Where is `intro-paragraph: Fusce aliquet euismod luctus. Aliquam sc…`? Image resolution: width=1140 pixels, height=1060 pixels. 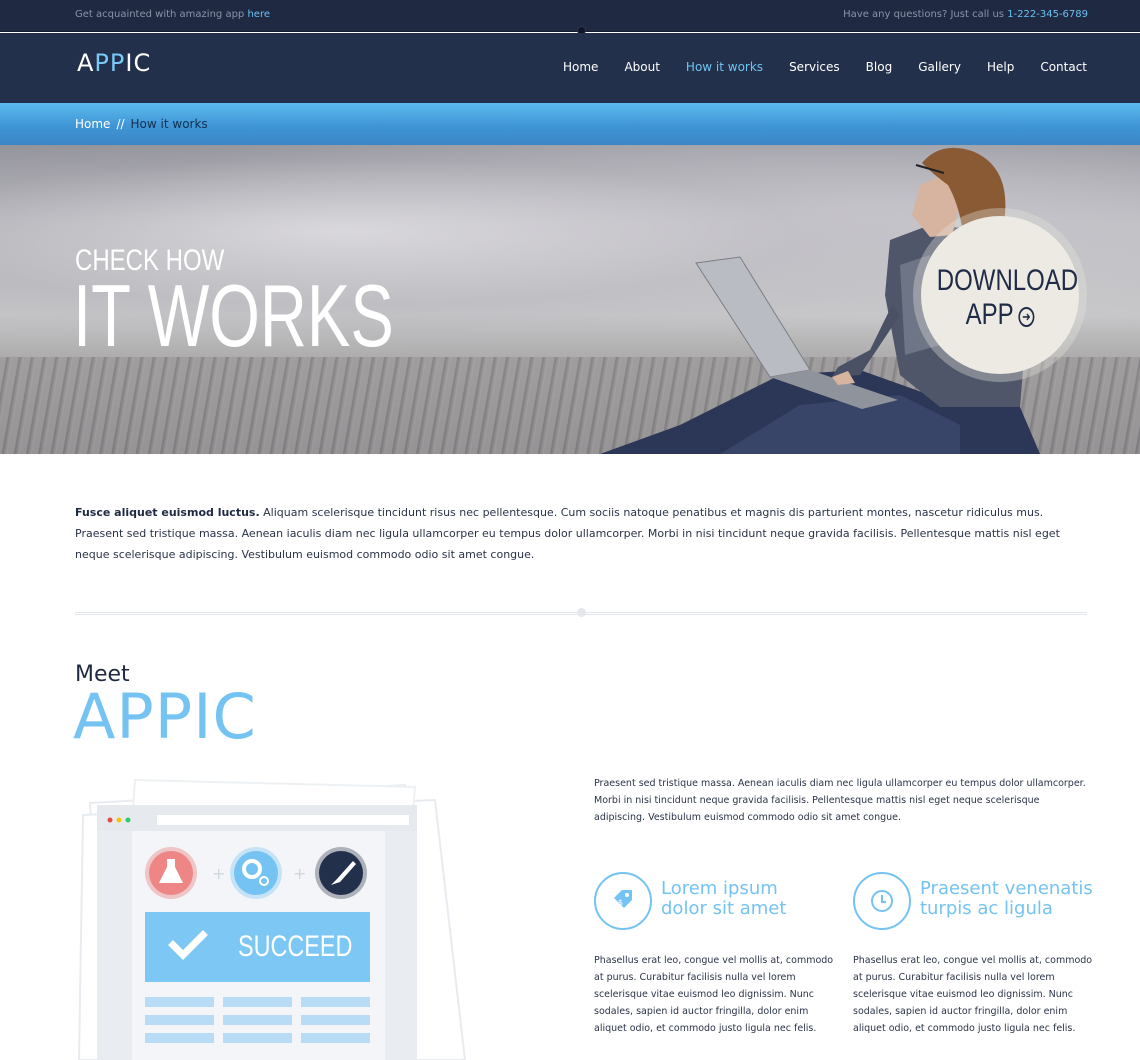
intro-paragraph: Fusce aliquet euismod luctus. Aliquam sc… is located at coordinates (567, 533).